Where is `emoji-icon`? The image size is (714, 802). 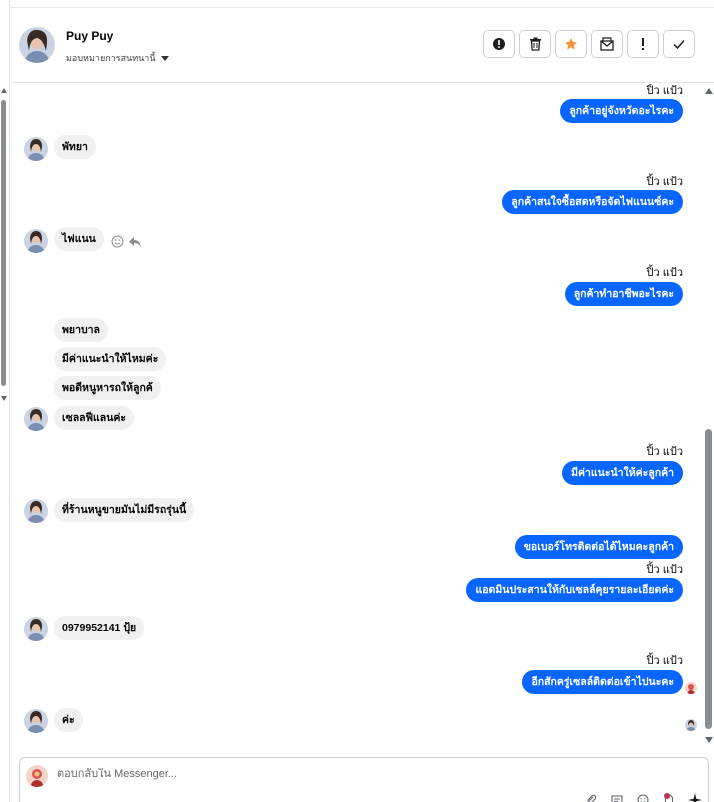
emoji-icon is located at coordinates (643, 797).